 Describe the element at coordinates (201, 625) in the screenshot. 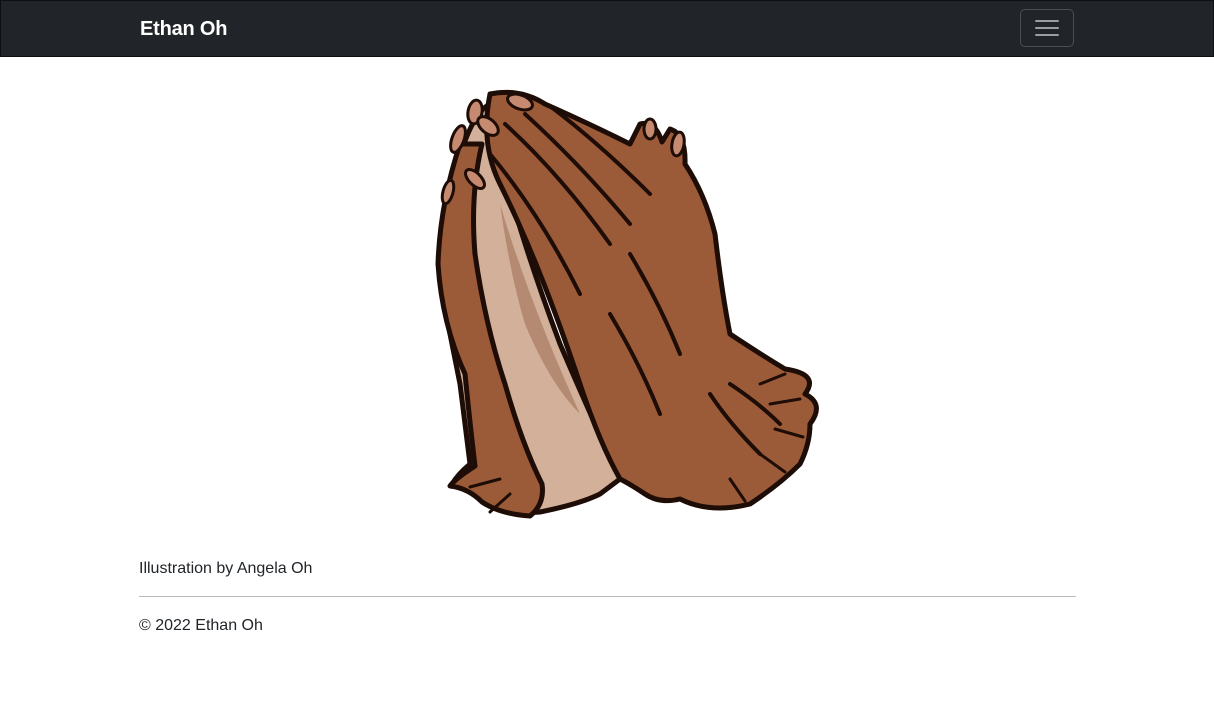

I see `copyright-text: © 2022 Ethan Oh` at that location.